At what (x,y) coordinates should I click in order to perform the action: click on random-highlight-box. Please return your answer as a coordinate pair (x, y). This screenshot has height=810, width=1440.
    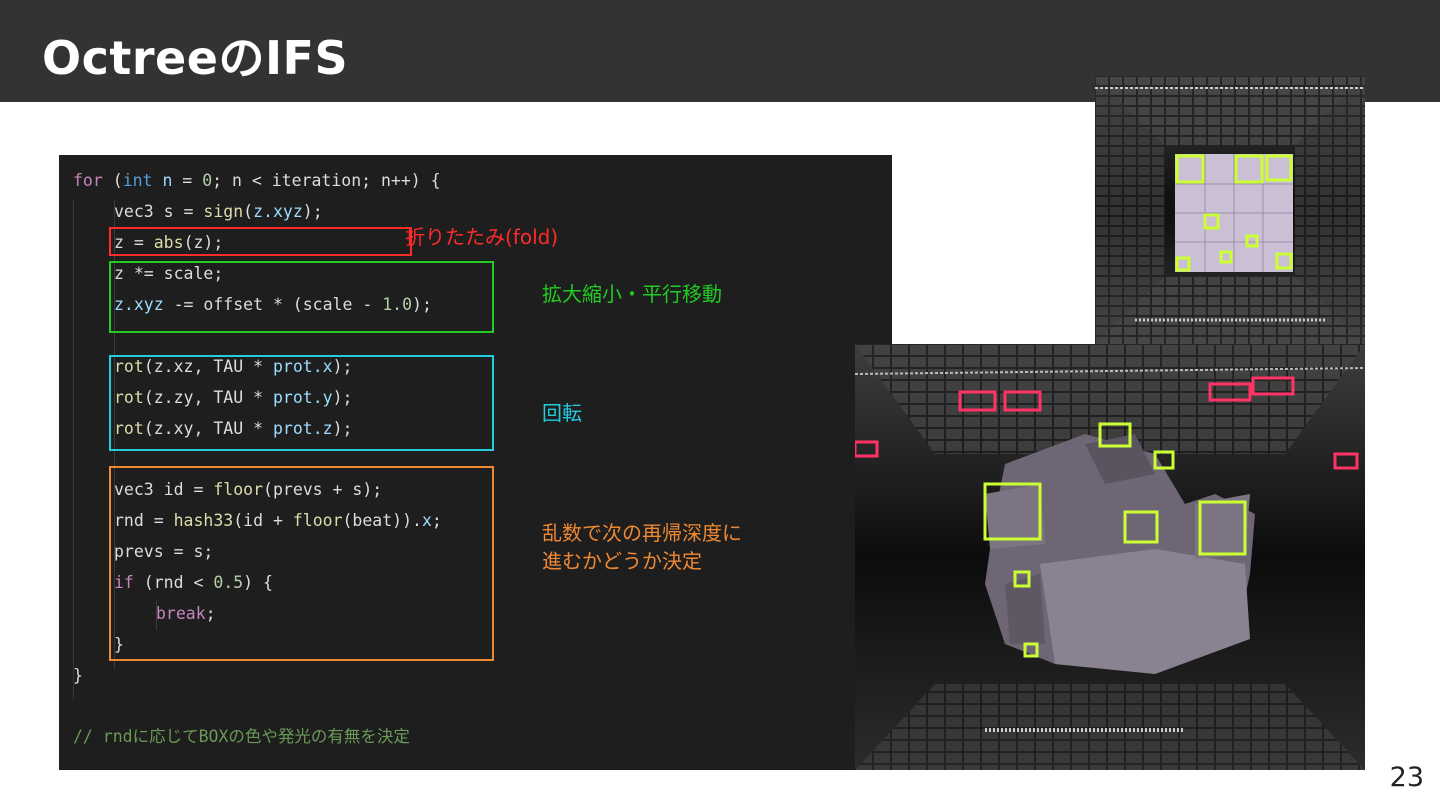
    Looking at the image, I should click on (301, 563).